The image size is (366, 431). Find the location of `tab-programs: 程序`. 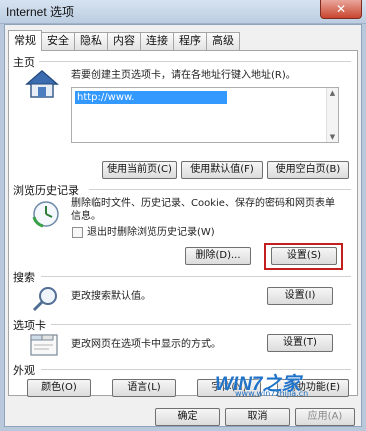

tab-programs: 程序 is located at coordinates (190, 41).